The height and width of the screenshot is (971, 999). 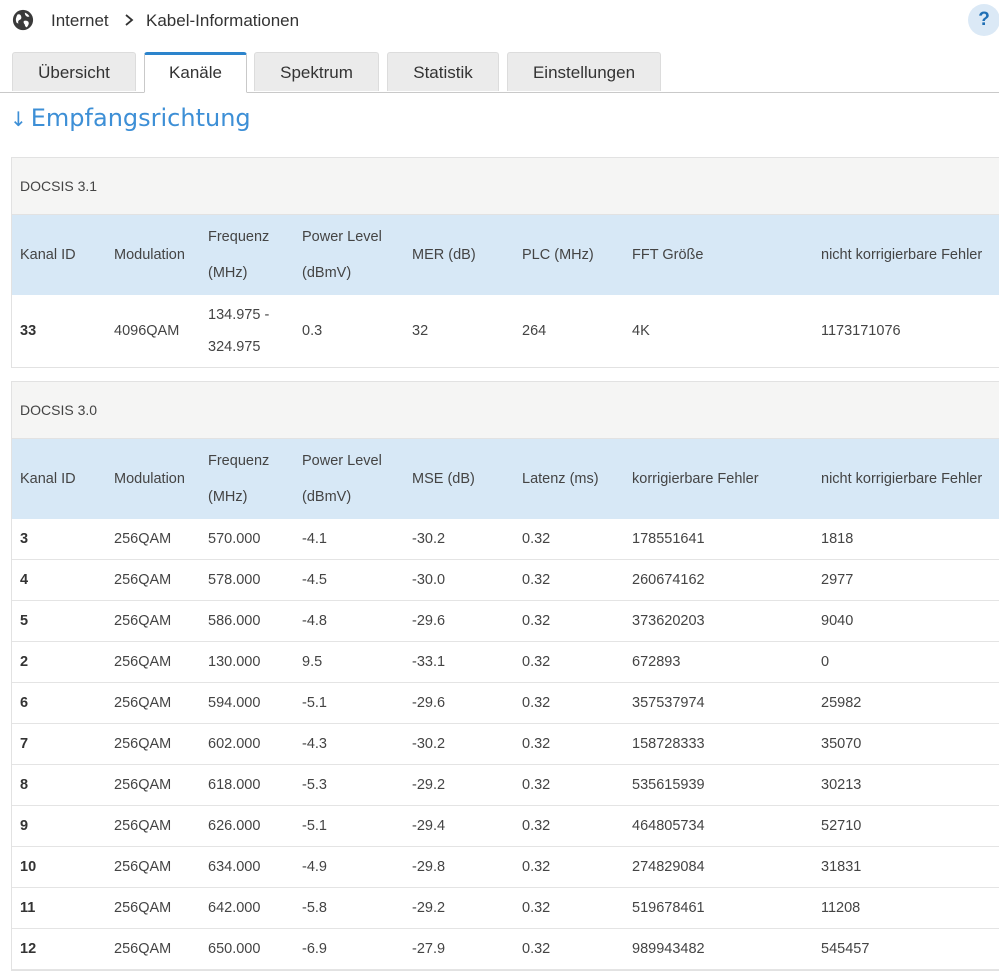 What do you see at coordinates (560, 479) in the screenshot?
I see `header-latenz: Latenz (ms)` at bounding box center [560, 479].